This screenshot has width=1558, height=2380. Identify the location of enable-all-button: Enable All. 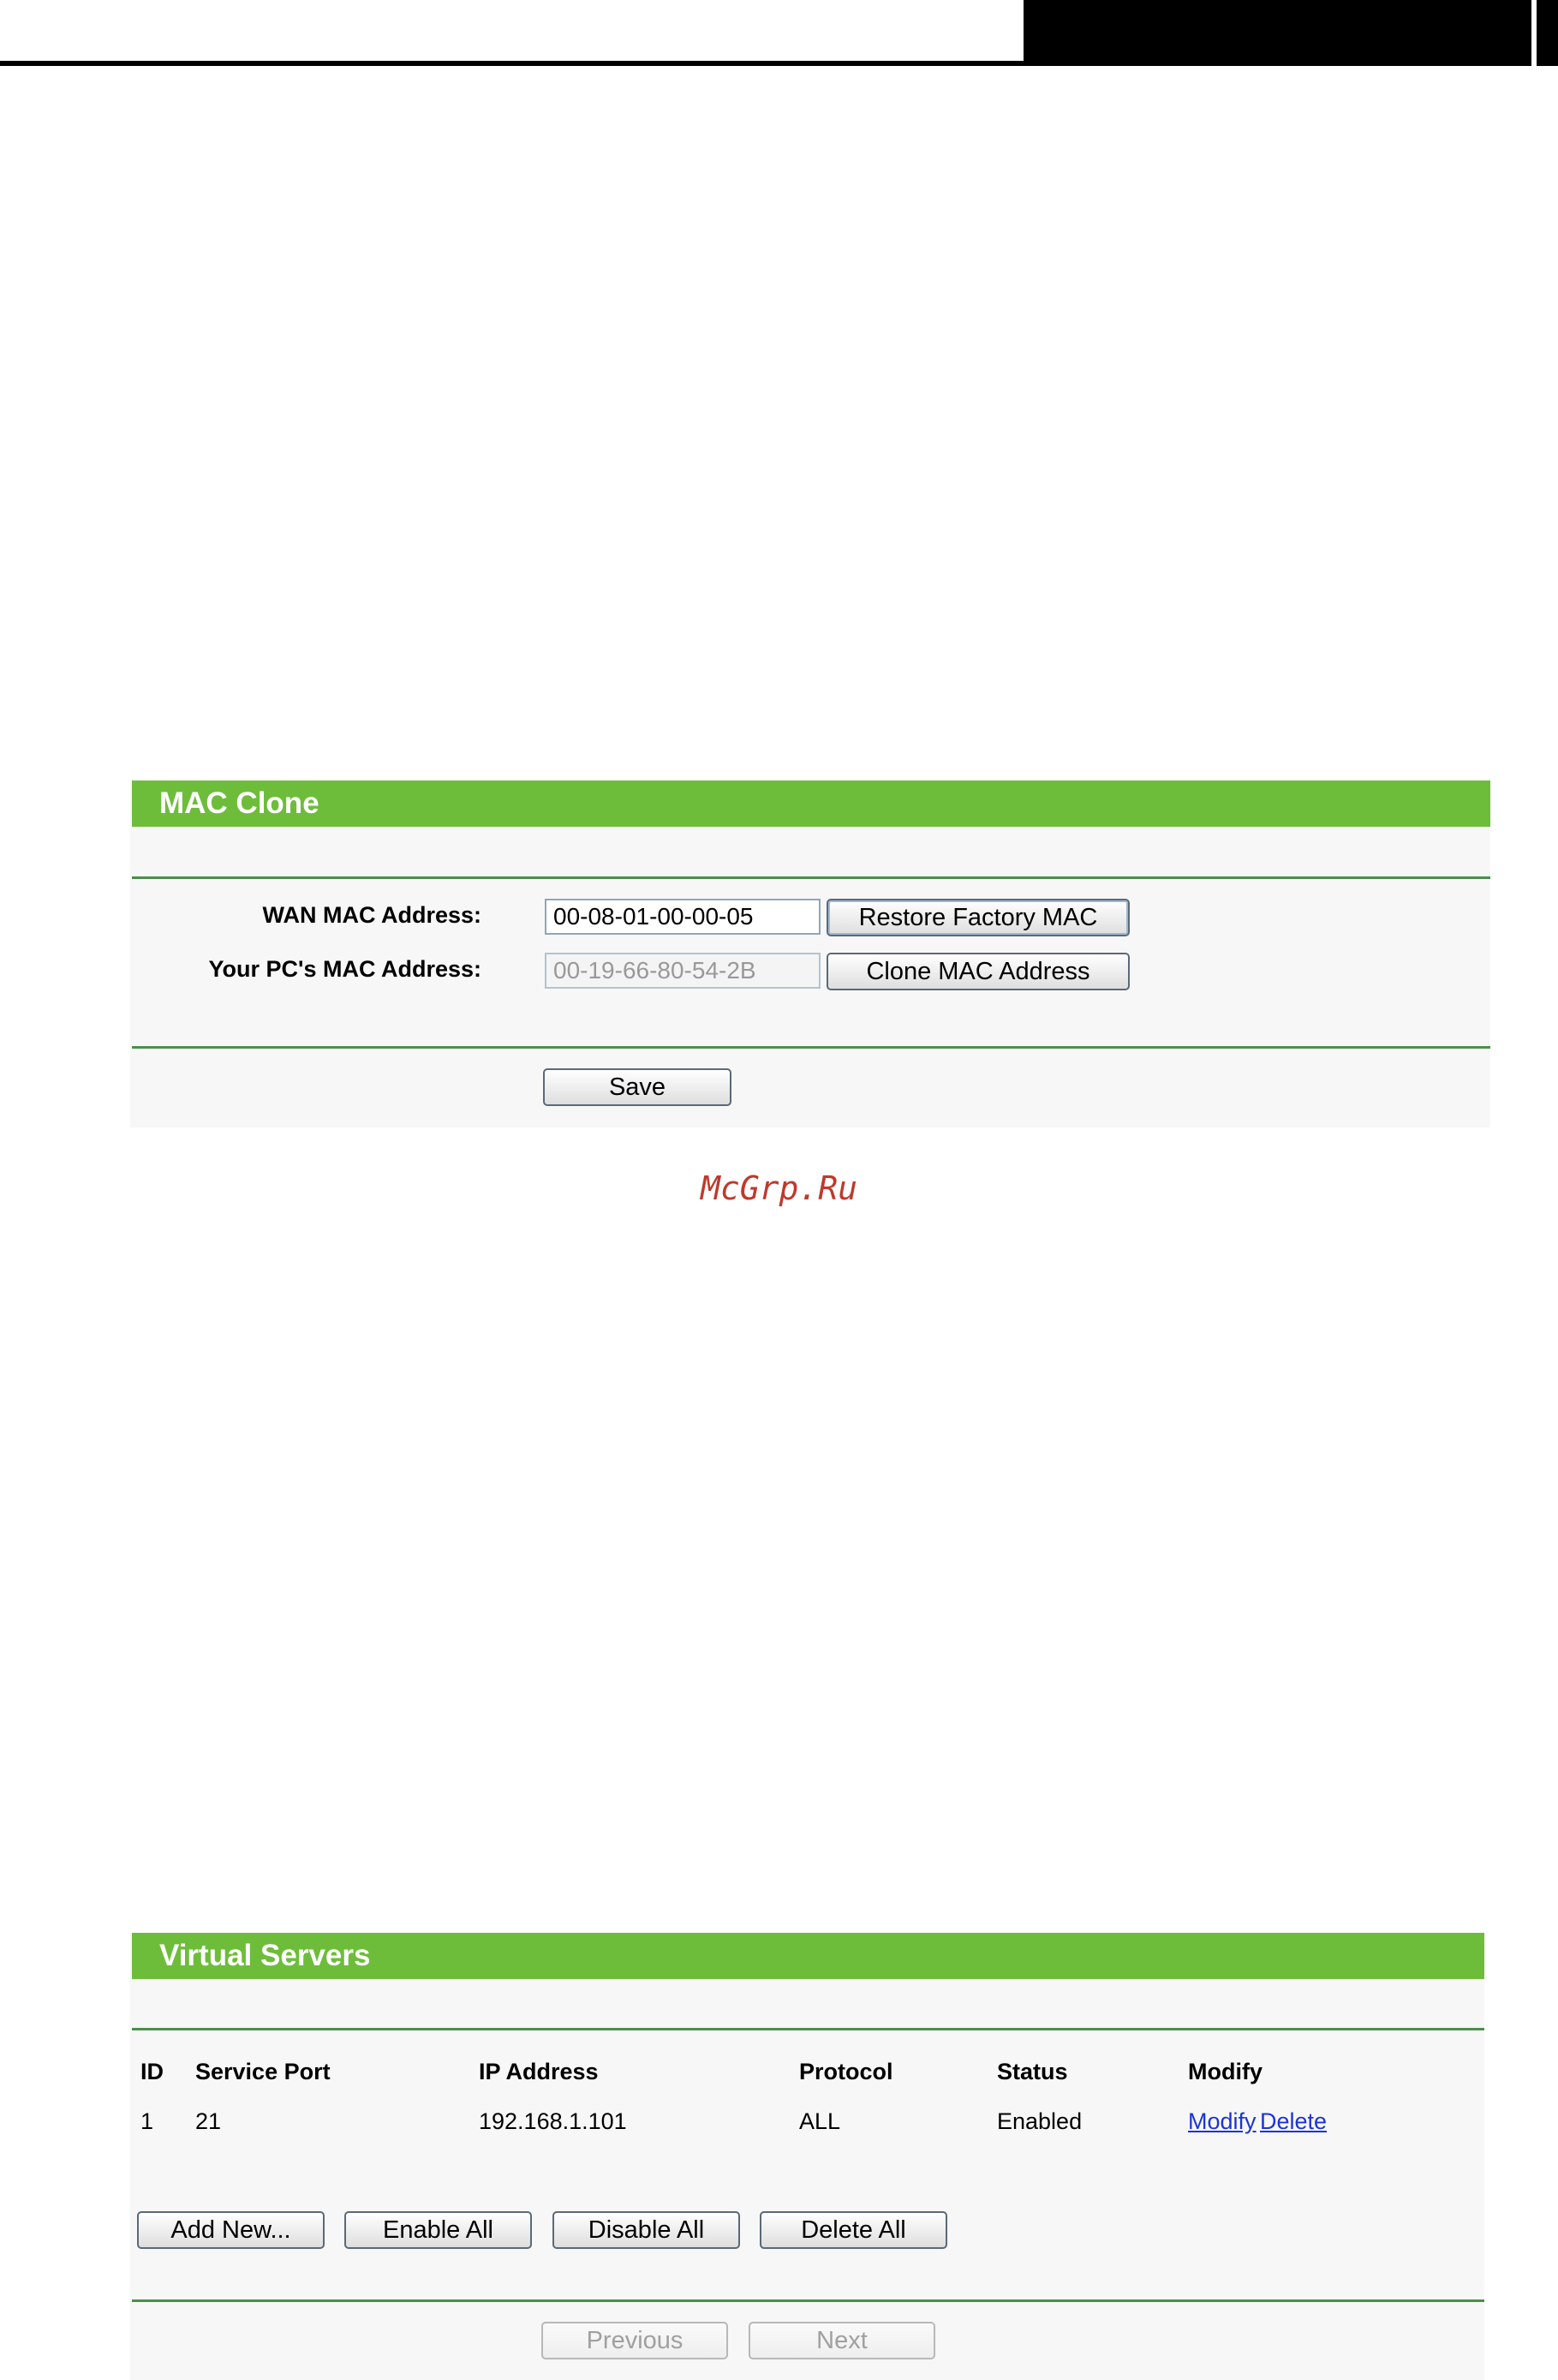
(438, 2230).